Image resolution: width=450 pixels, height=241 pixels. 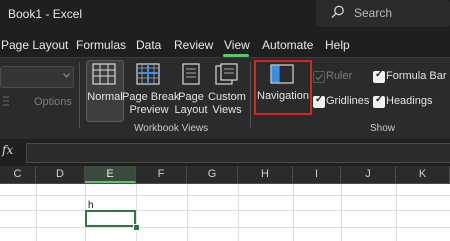 What do you see at coordinates (191, 97) in the screenshot?
I see `page-layout-label-line1: Page` at bounding box center [191, 97].